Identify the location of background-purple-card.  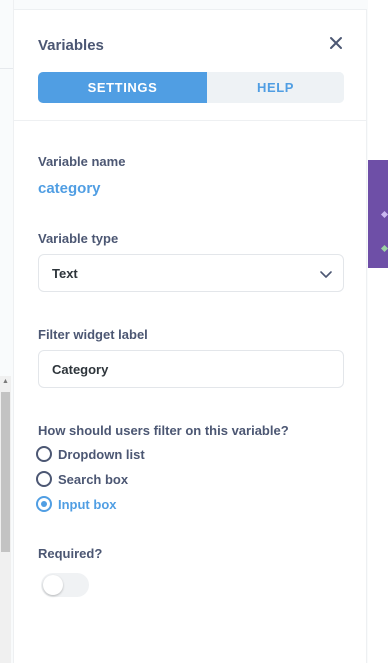
(378, 214).